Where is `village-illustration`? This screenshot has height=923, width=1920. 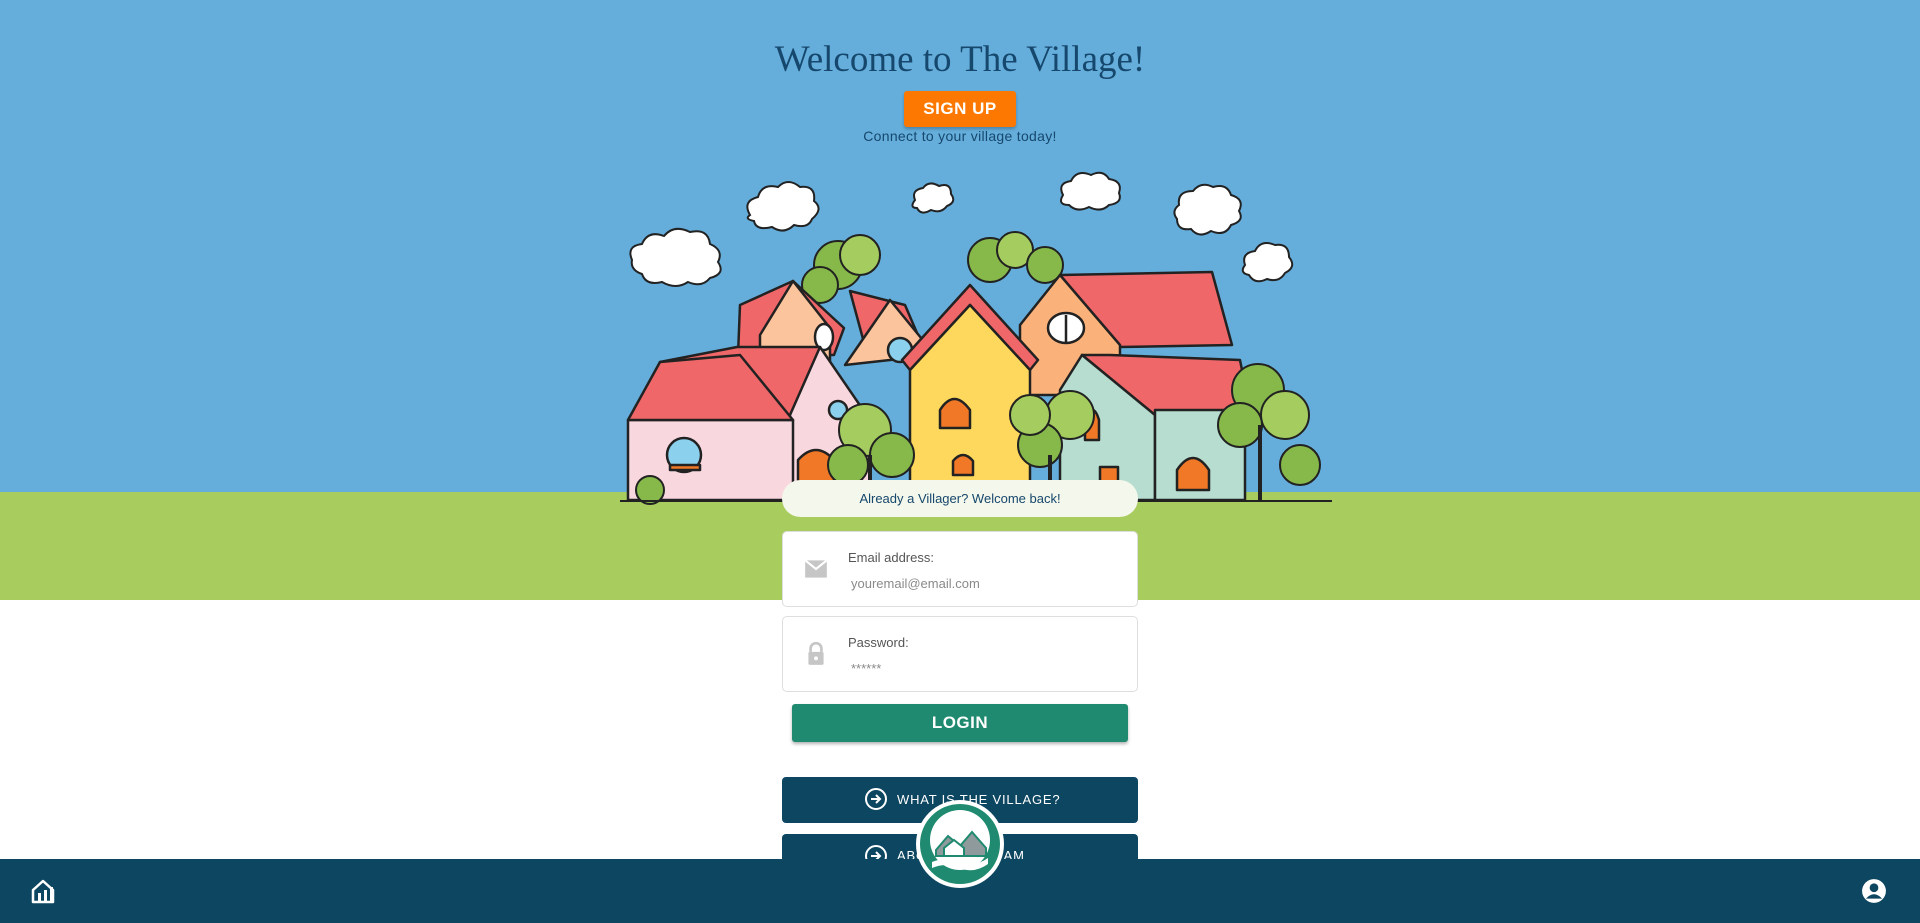 village-illustration is located at coordinates (976, 338).